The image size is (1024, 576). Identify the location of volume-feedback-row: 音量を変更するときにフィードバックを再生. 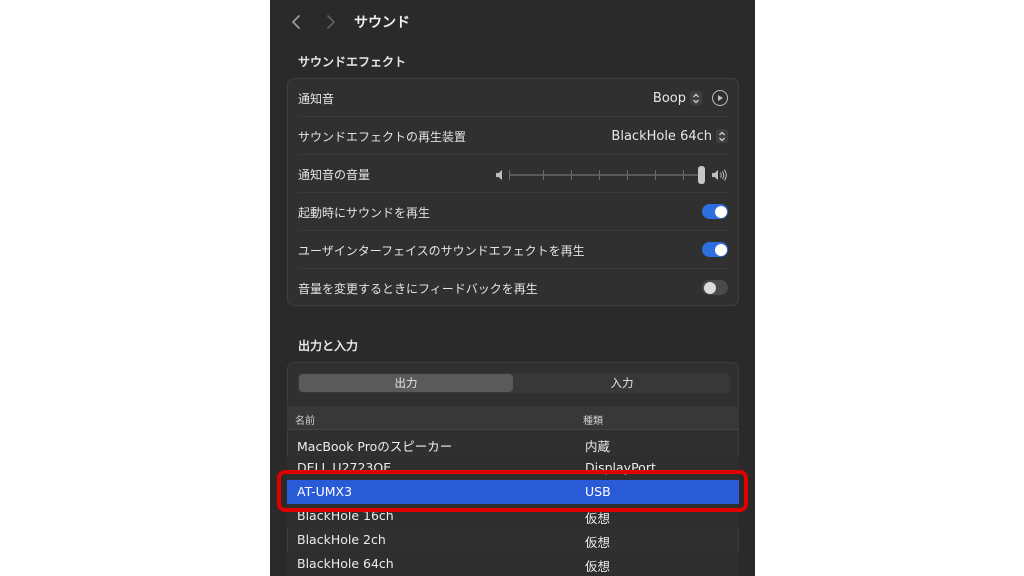
(513, 288).